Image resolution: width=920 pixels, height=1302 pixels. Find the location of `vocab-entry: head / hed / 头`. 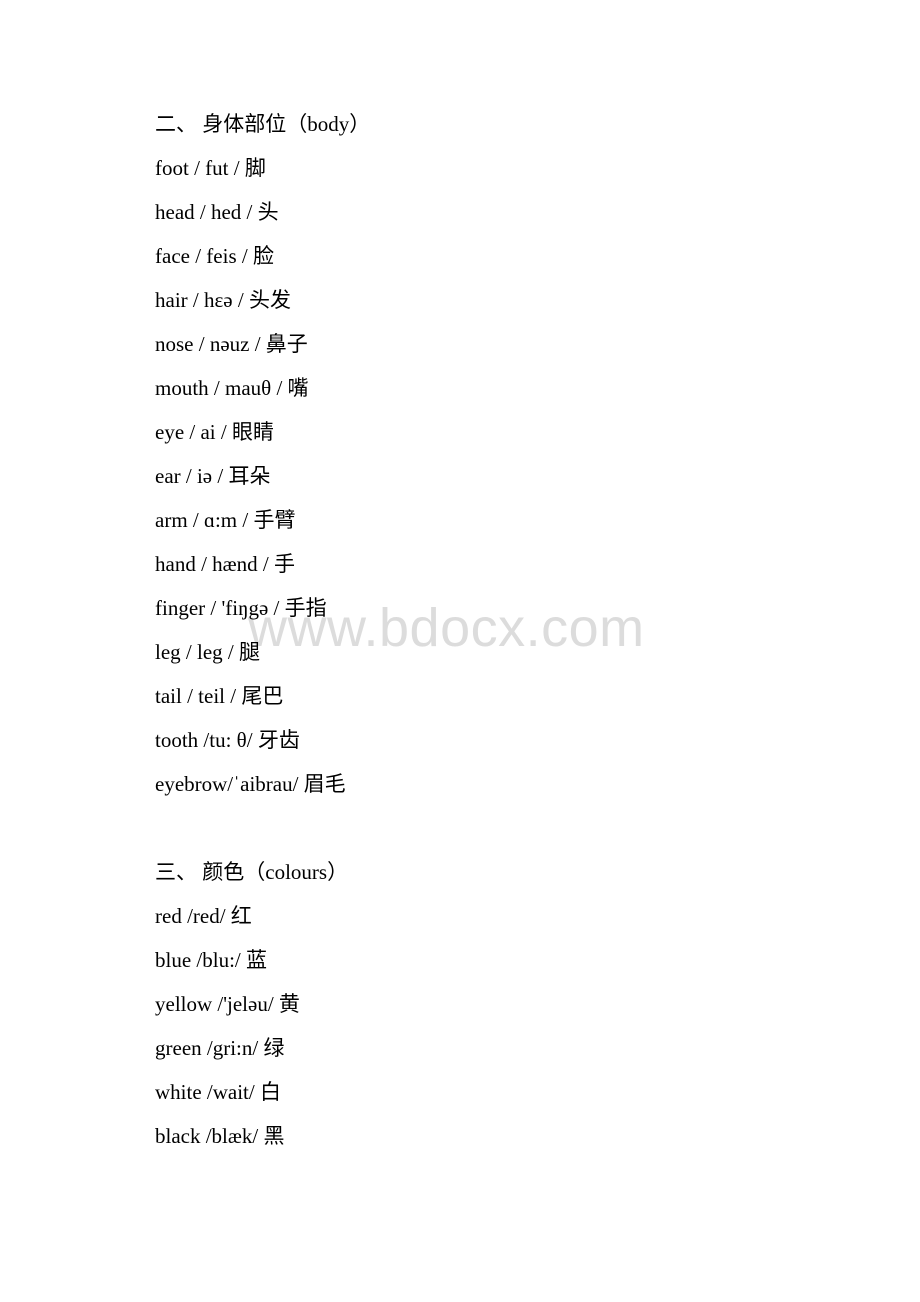

vocab-entry: head / hed / 头 is located at coordinates (217, 212).